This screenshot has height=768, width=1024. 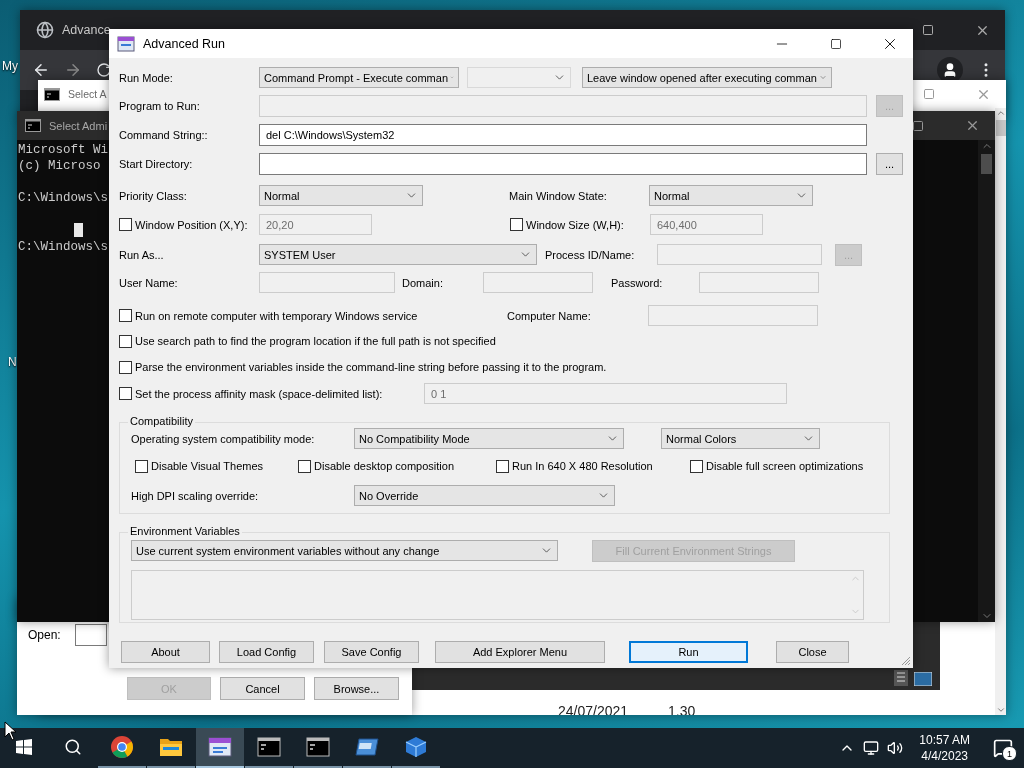 I want to click on dropdown: Use current system environment variables without any change, so click(x=344, y=550).